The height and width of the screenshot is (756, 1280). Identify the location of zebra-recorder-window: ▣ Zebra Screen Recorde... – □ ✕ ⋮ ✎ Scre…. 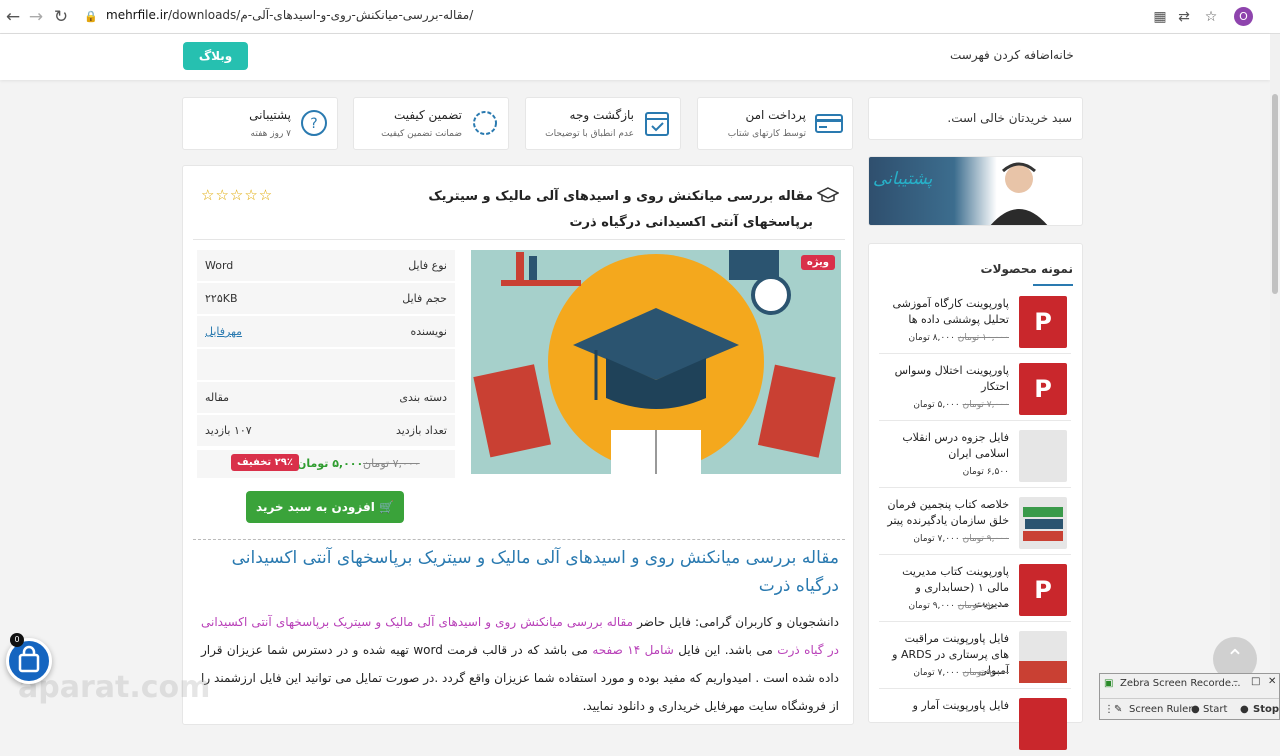
(1189, 696).